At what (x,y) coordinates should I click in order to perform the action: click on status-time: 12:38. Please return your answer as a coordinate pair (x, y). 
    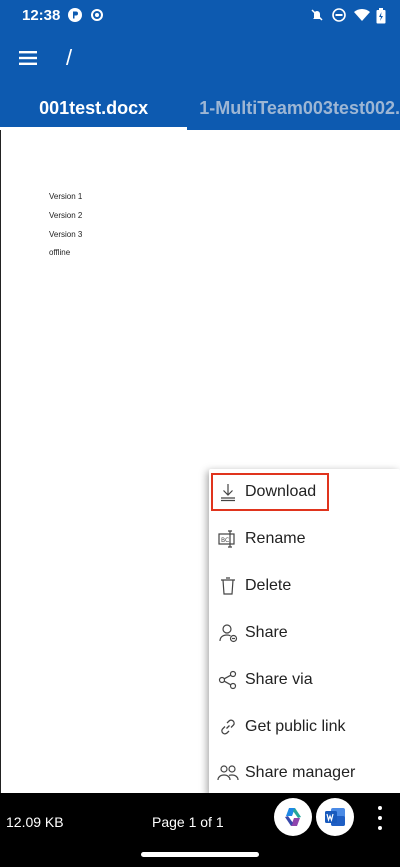
    Looking at the image, I should click on (41, 15).